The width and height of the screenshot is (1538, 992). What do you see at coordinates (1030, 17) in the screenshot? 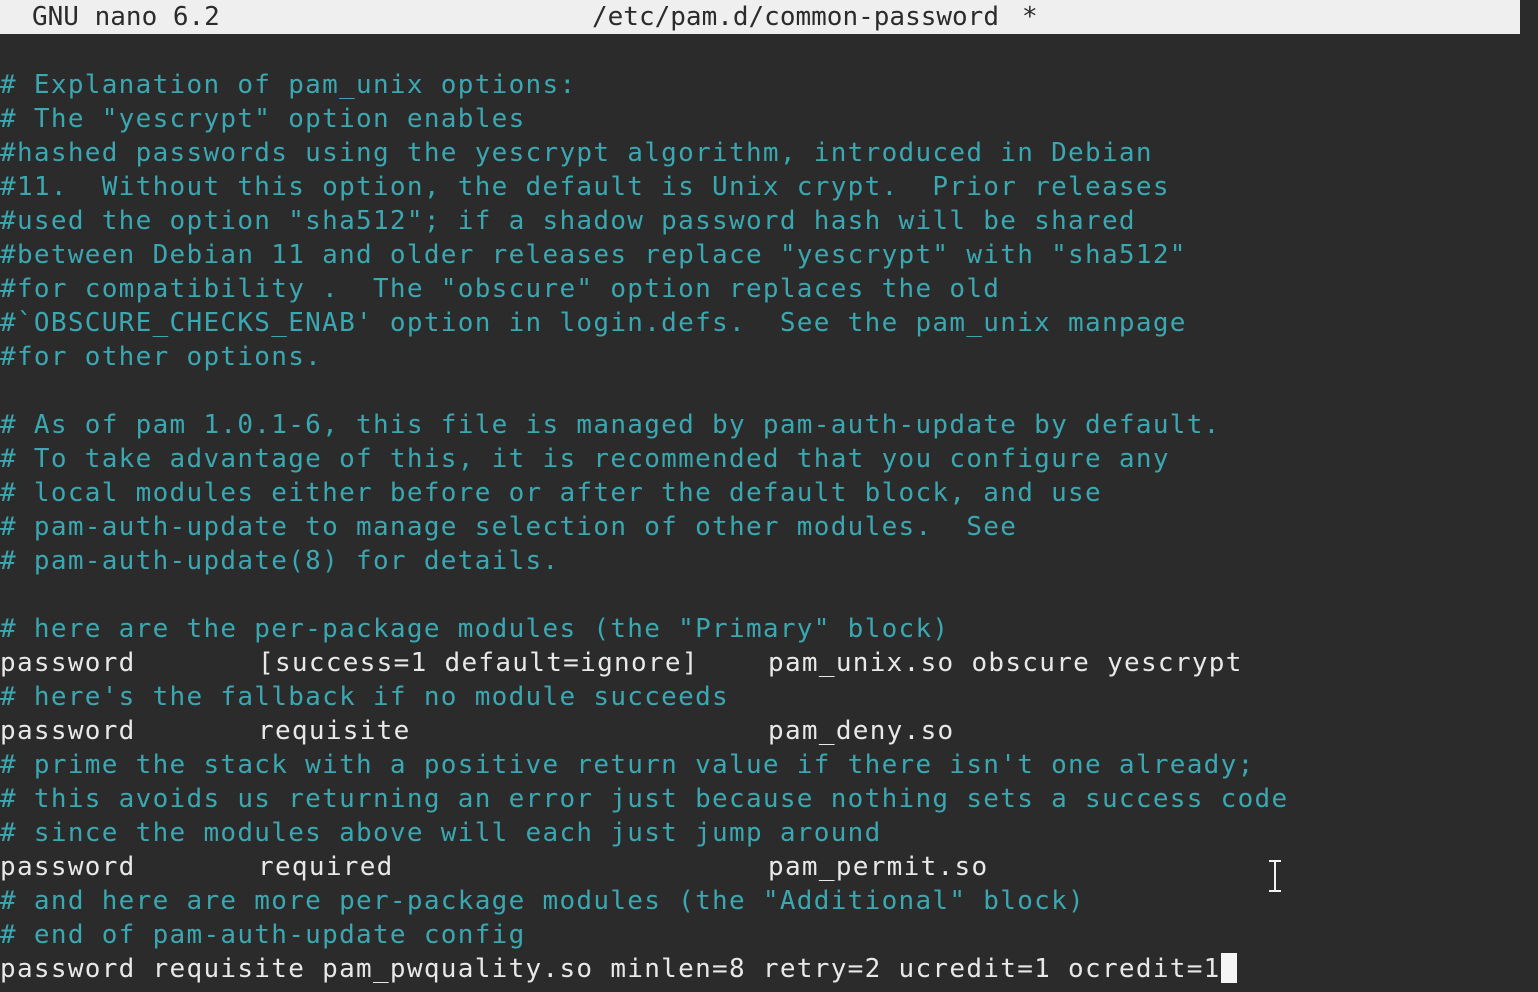
I see `modified-indicator: *` at bounding box center [1030, 17].